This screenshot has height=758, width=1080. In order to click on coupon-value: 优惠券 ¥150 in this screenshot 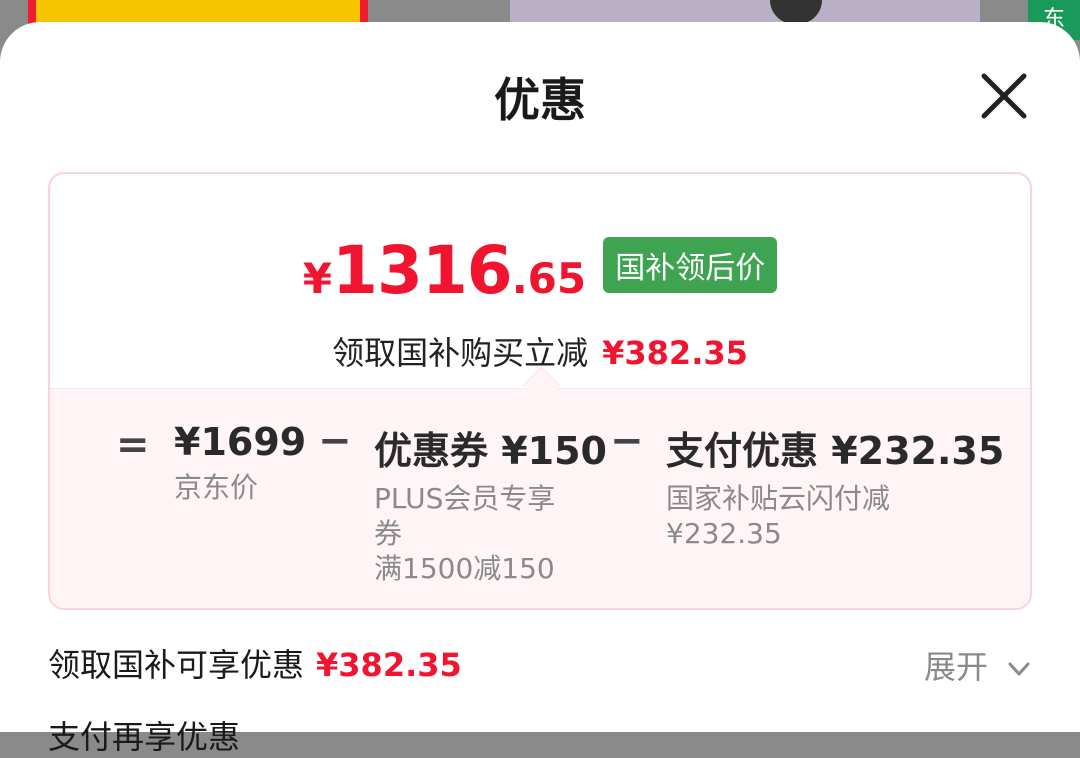, I will do `click(490, 451)`.